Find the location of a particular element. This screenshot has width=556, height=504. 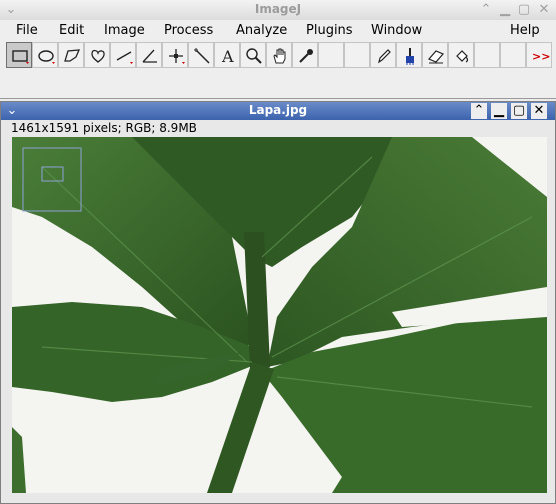

wand-tool-icon is located at coordinates (202, 56).